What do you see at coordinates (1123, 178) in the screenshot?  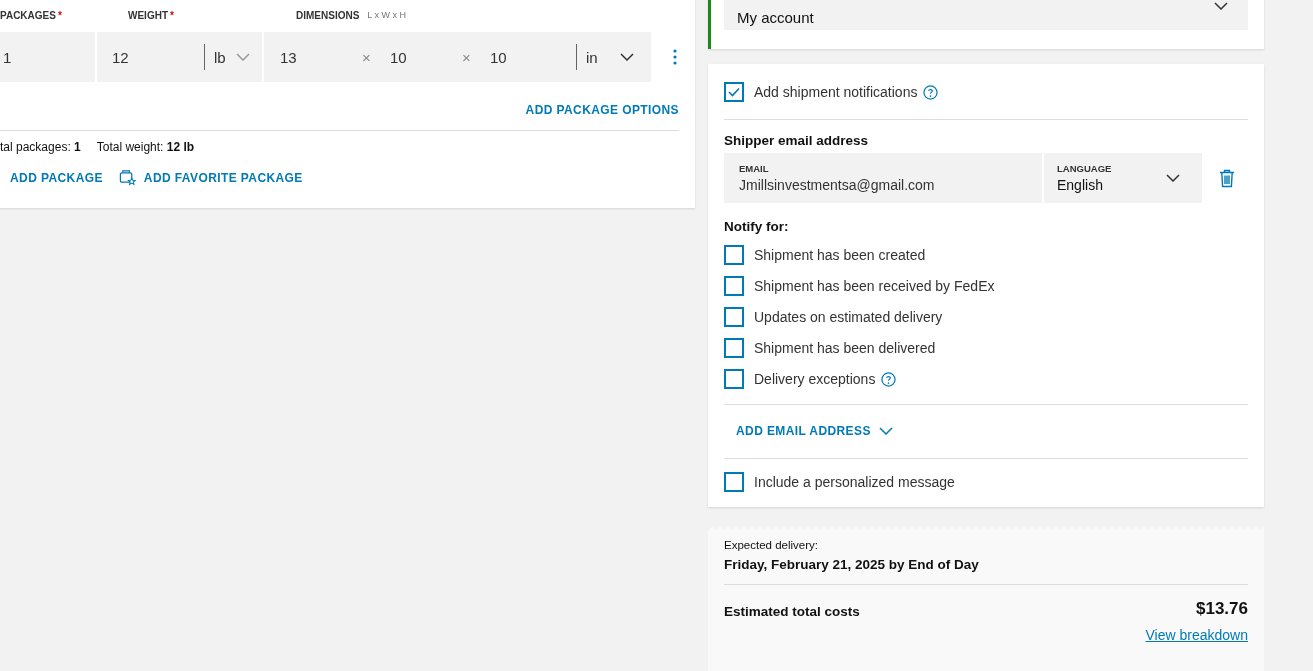 I see `language-select: LANGUAGE English` at bounding box center [1123, 178].